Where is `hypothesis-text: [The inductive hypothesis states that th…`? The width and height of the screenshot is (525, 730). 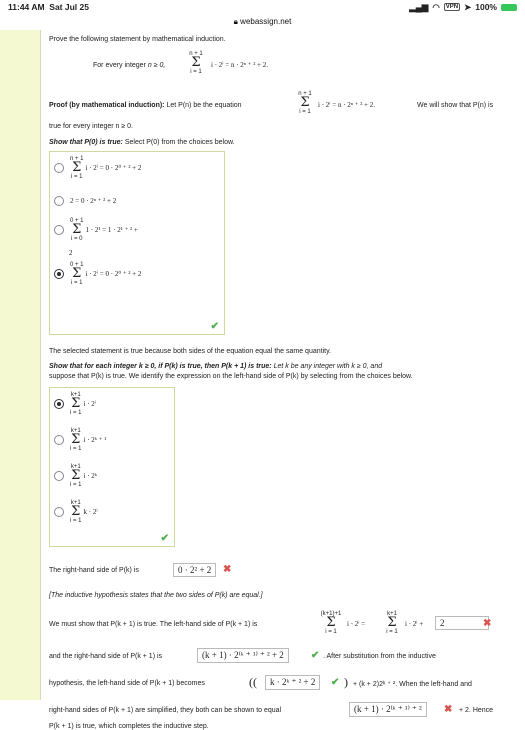
hypothesis-text: [The inductive hypothesis states that th… is located at coordinates (156, 595).